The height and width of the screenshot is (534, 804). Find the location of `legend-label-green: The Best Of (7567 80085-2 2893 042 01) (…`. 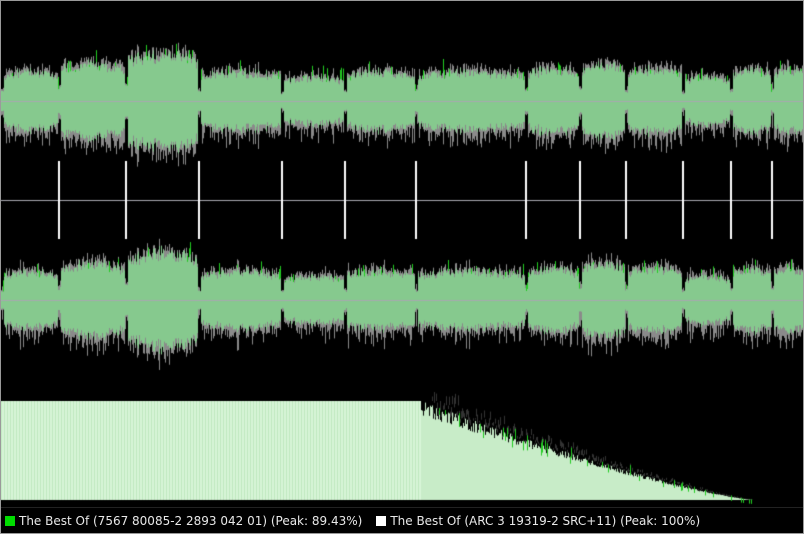

legend-label-green: The Best Of (7567 80085-2 2893 042 01) (… is located at coordinates (191, 520).